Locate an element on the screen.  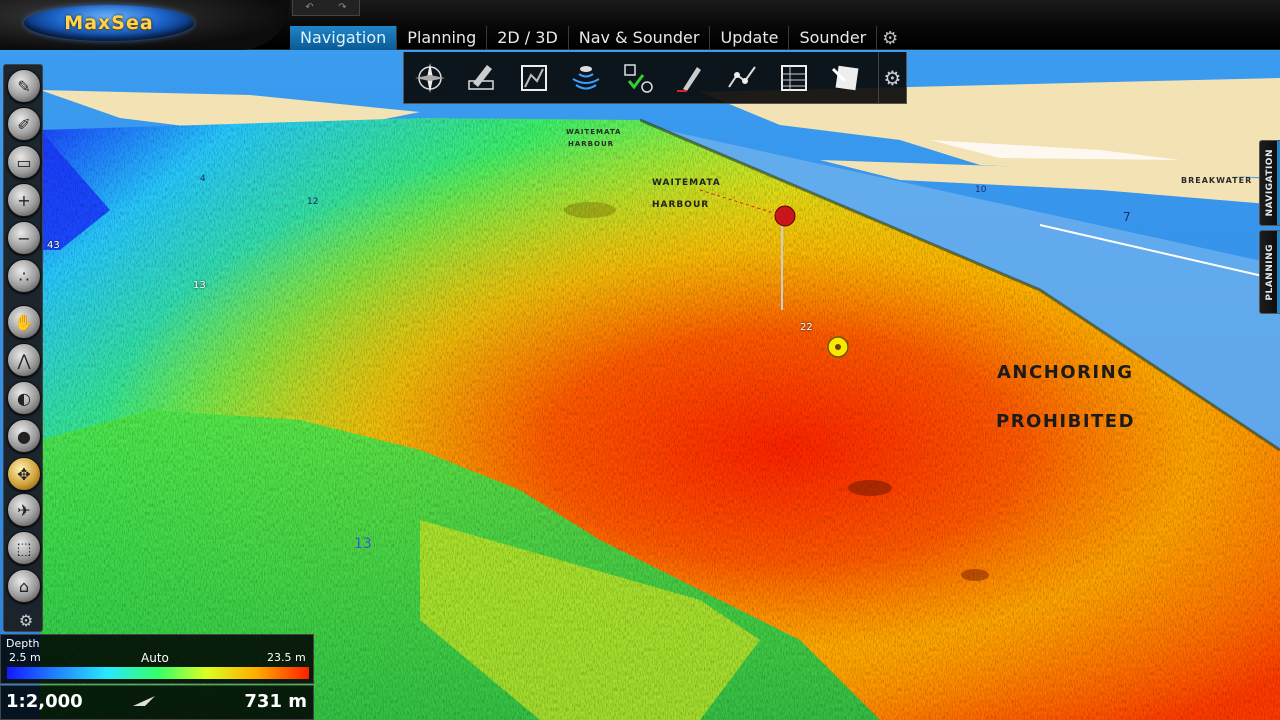
sounding-22: 22 is located at coordinates (806, 327).